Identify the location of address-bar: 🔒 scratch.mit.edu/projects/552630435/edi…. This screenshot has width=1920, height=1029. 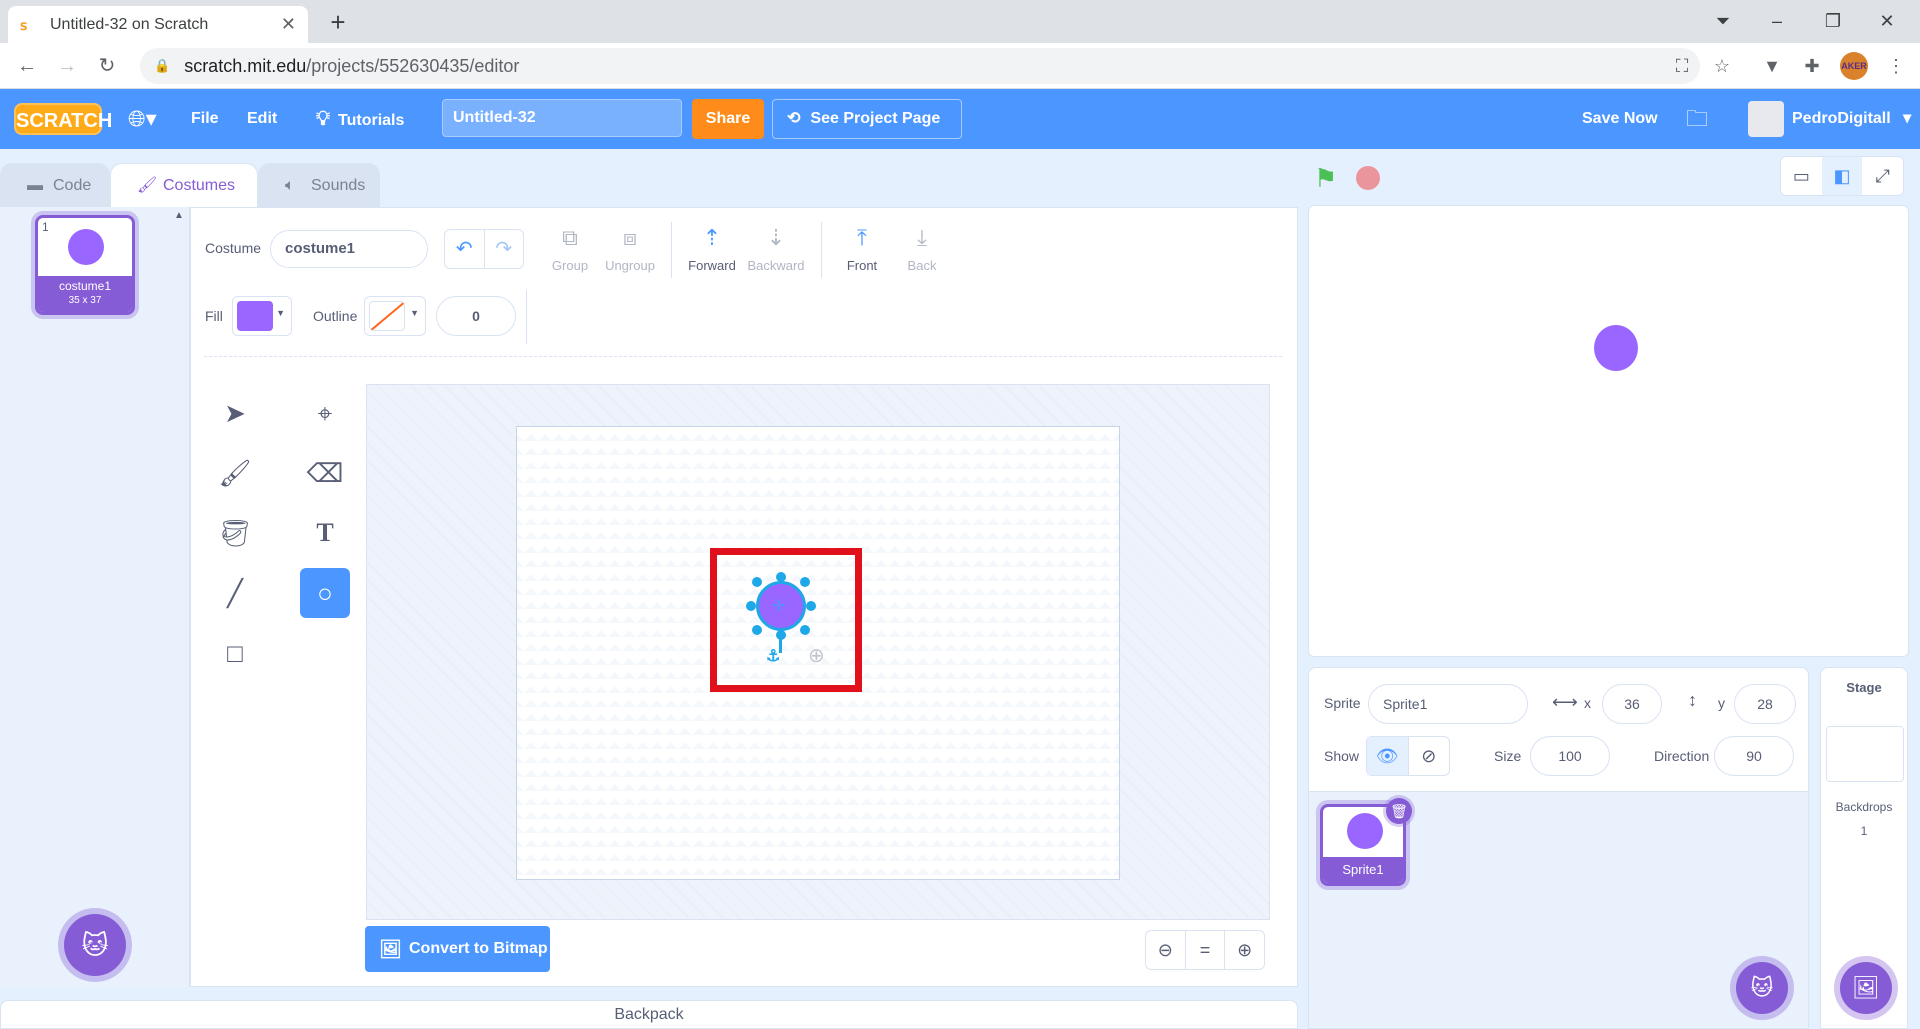
(920, 66).